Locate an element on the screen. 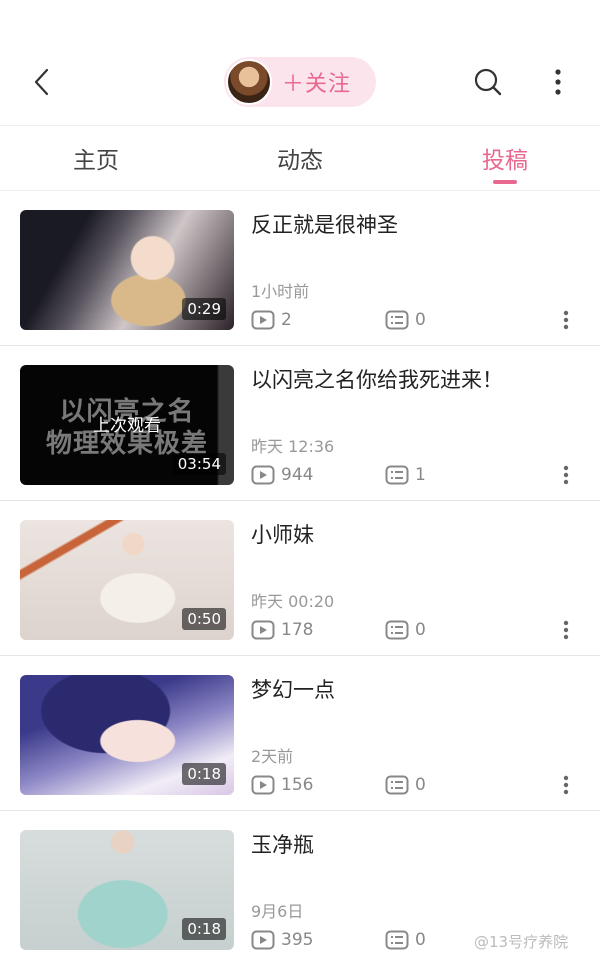 The height and width of the screenshot is (959, 600). video-time: 1小时前 is located at coordinates (280, 291).